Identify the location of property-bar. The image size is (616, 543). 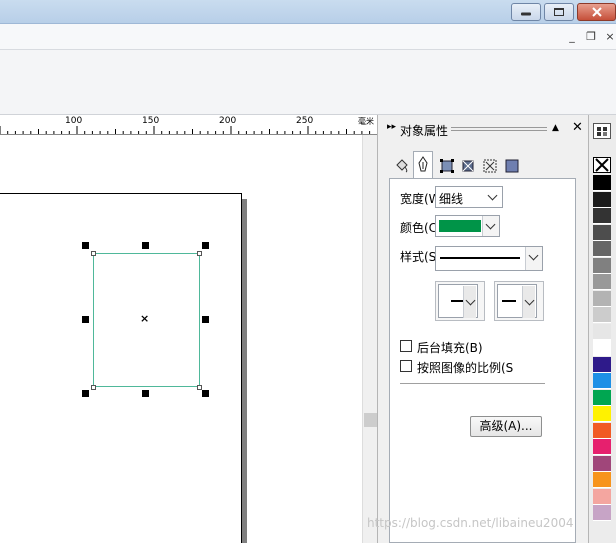
(308, 82).